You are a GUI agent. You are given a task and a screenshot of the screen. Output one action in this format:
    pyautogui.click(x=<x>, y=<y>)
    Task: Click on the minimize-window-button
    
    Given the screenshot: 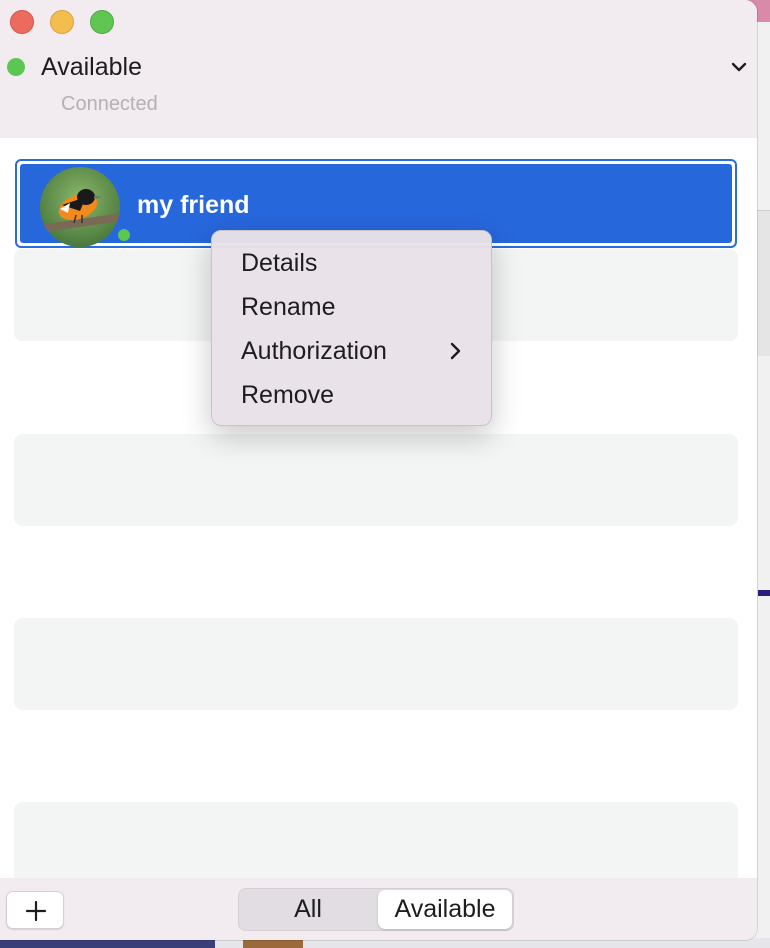 What is the action you would take?
    pyautogui.click(x=62, y=22)
    